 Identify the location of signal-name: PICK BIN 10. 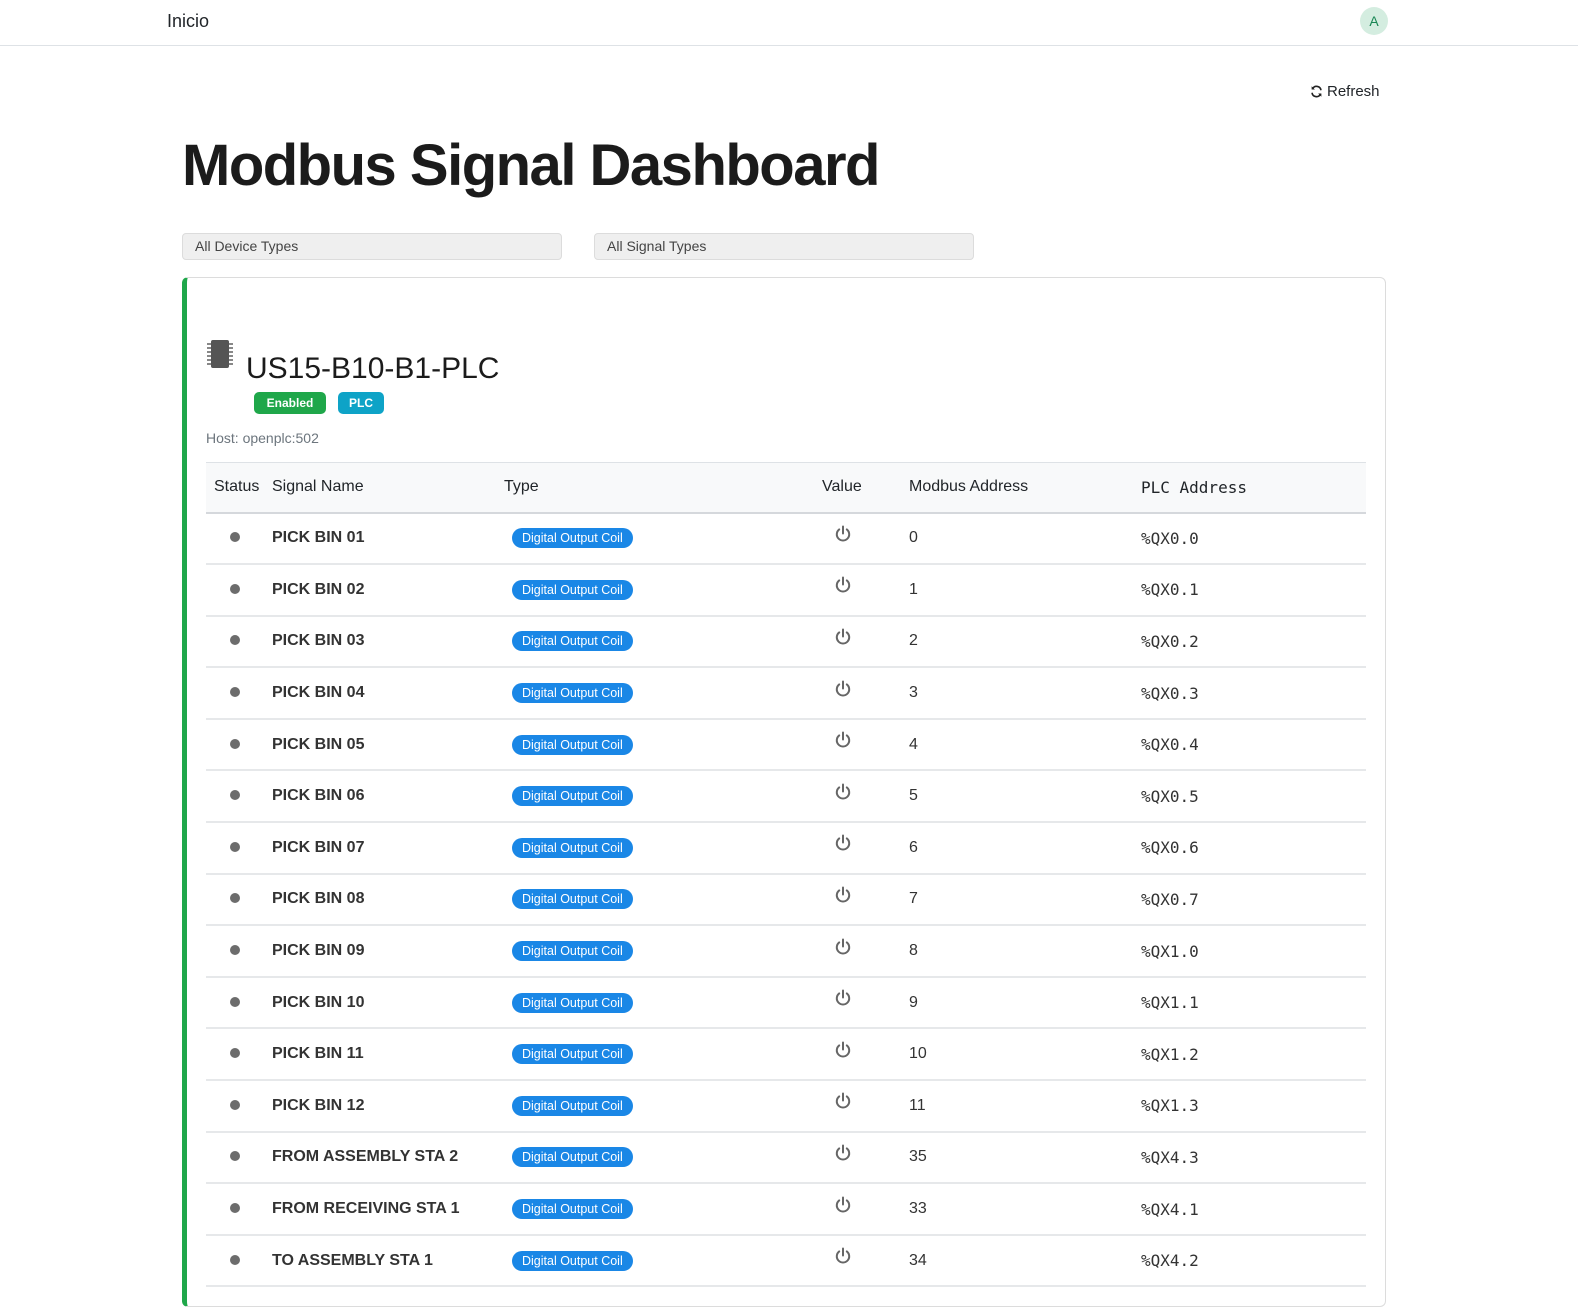
(318, 1002).